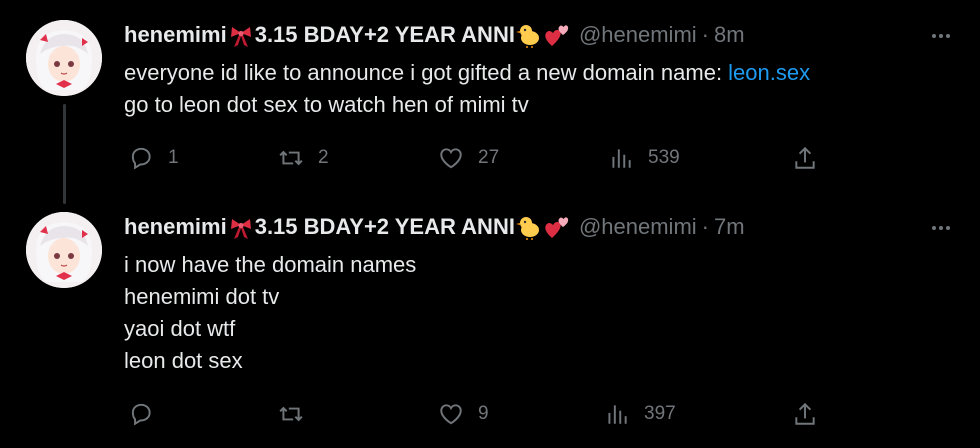  Describe the element at coordinates (173, 157) in the screenshot. I see `reply-count: 1` at that location.